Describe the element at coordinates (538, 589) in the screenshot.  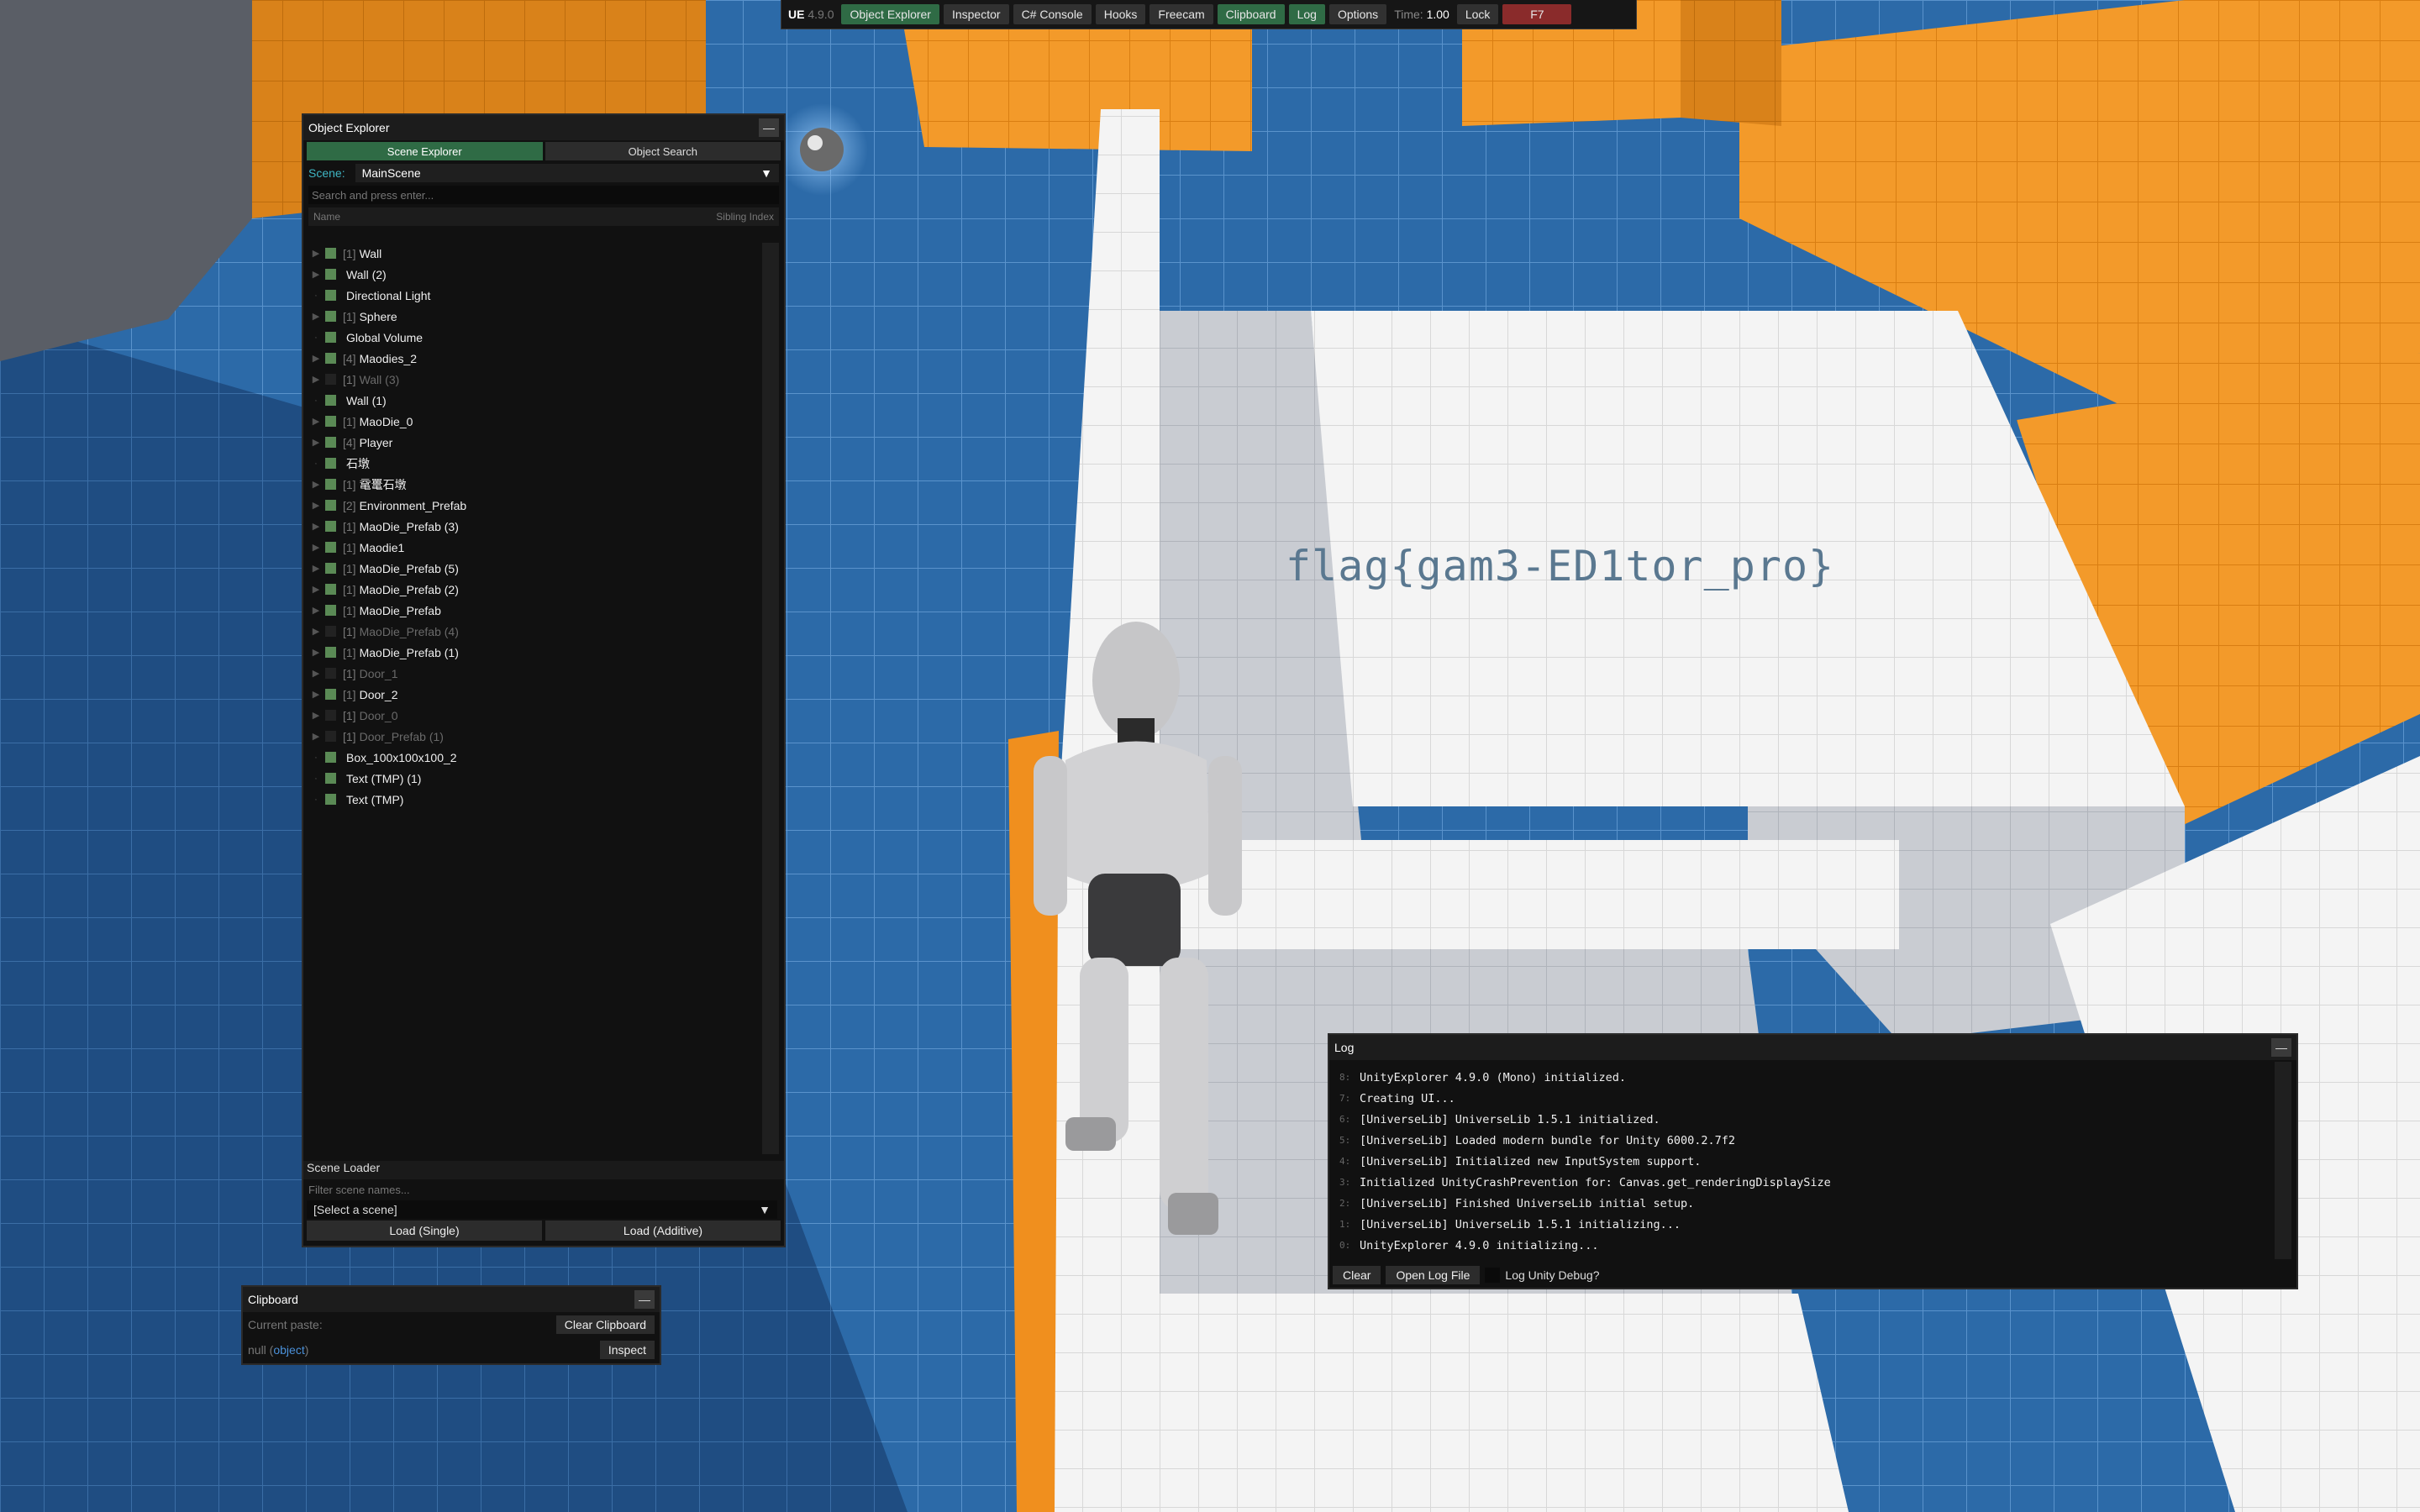
I see `hierarchy-item: ▶ [1] MaoDie_Prefab (2)` at that location.